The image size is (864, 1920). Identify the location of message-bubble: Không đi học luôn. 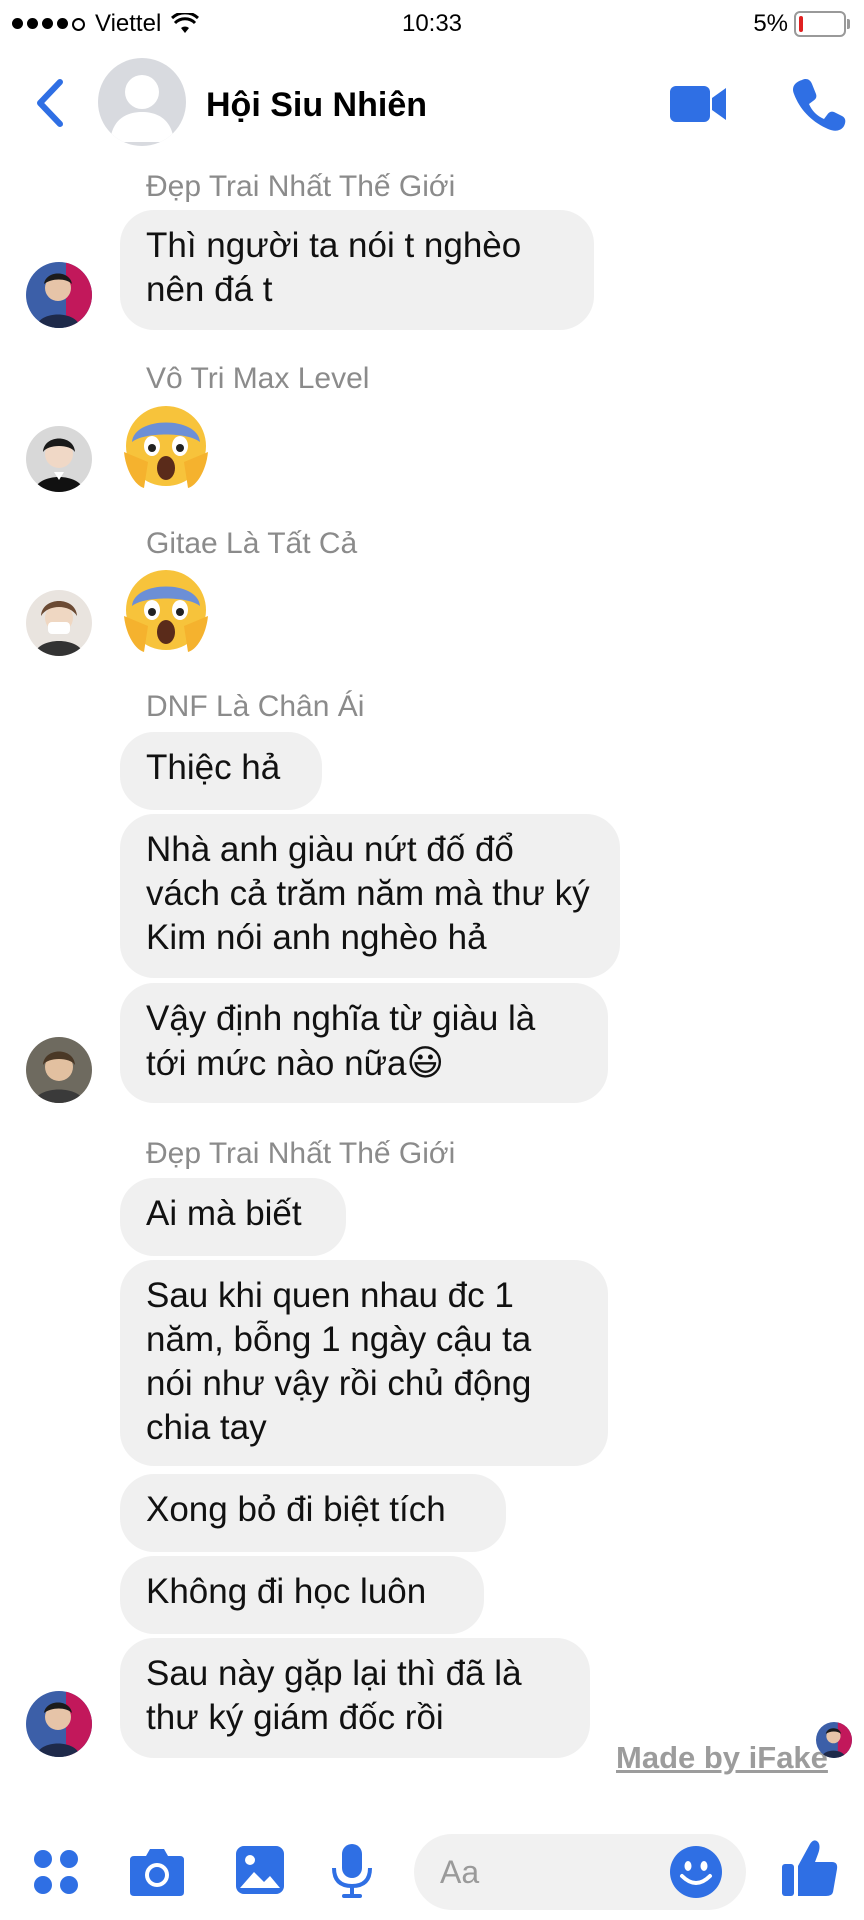
(302, 1595).